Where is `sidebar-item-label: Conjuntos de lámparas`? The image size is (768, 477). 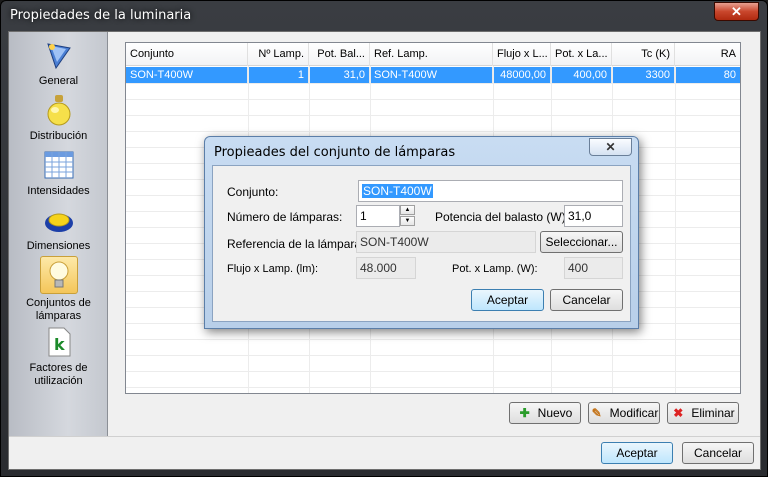
sidebar-item-label: Conjuntos de lámparas is located at coordinates (58, 309).